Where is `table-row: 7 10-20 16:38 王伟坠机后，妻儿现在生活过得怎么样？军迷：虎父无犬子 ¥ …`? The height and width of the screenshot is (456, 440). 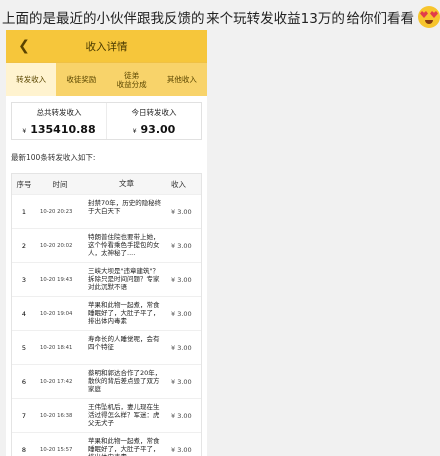 table-row: 7 10-20 16:38 王伟坠机后，妻儿现在生活过得怎么样？军迷：虎父无犬子 ¥ … is located at coordinates (106, 415).